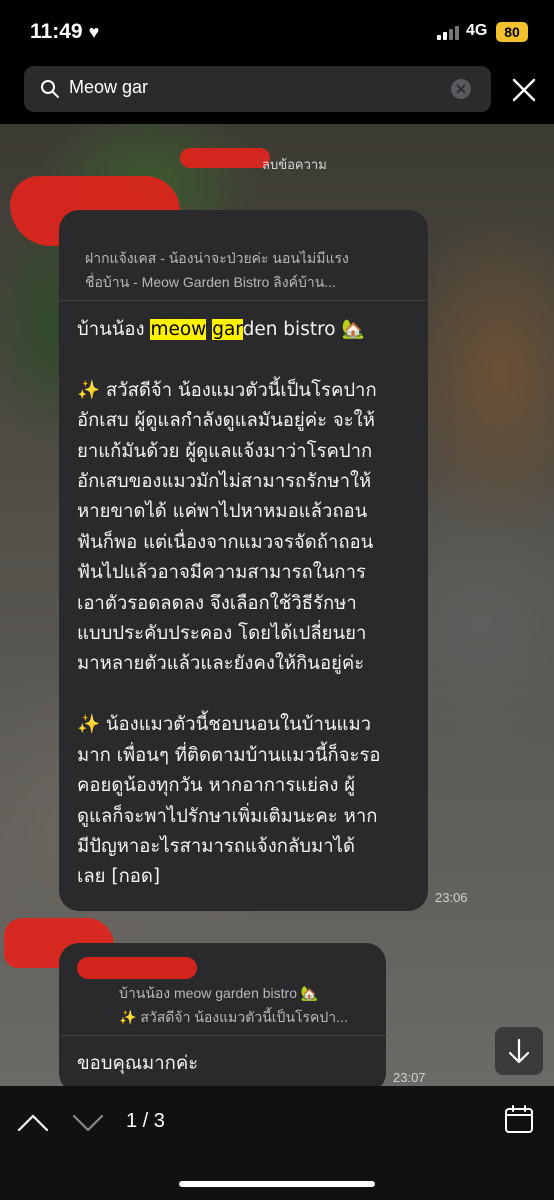  What do you see at coordinates (222, 512) in the screenshot?
I see `message-line: หายขาดได้ แค่พาไปหาหมอแล้วถอน` at bounding box center [222, 512].